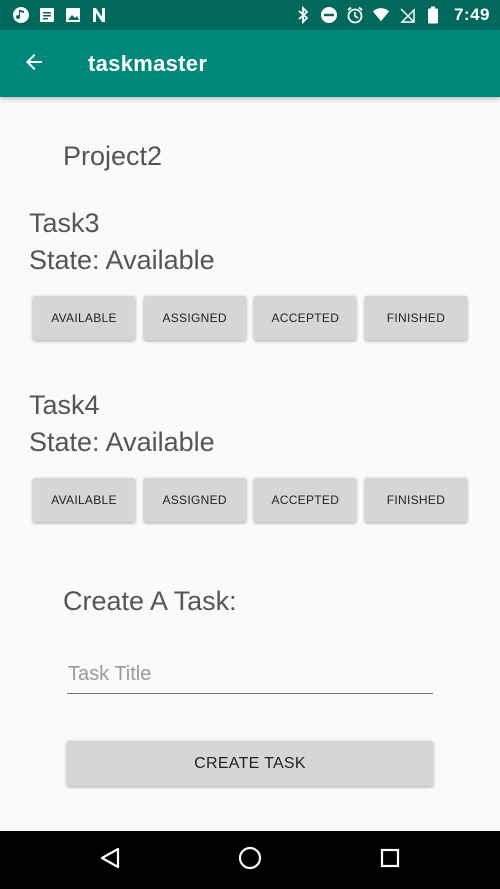 This screenshot has width=500, height=889. Describe the element at coordinates (381, 15) in the screenshot. I see `wifi-icon` at that location.